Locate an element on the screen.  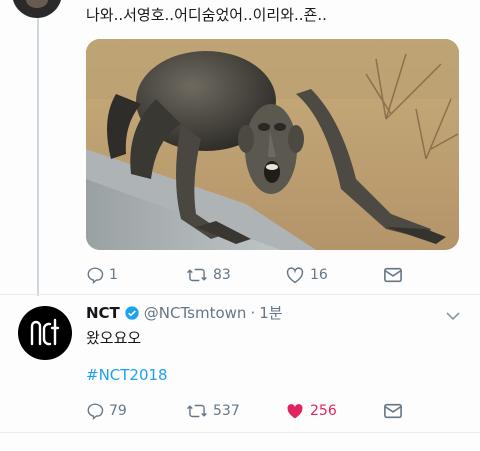
chevron-down-icon is located at coordinates (453, 316).